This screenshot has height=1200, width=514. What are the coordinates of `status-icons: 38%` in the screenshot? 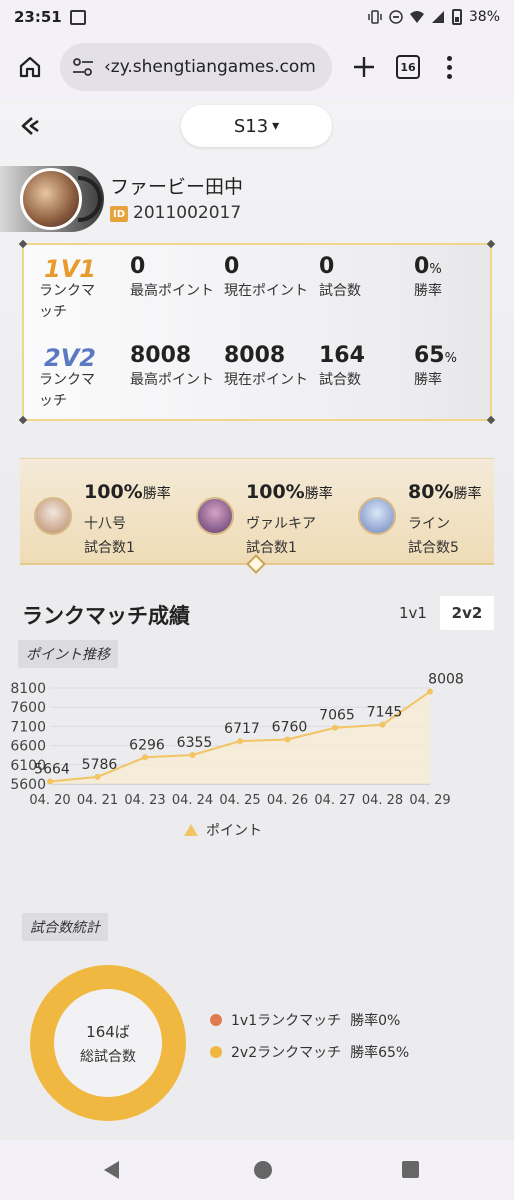 It's located at (434, 17).